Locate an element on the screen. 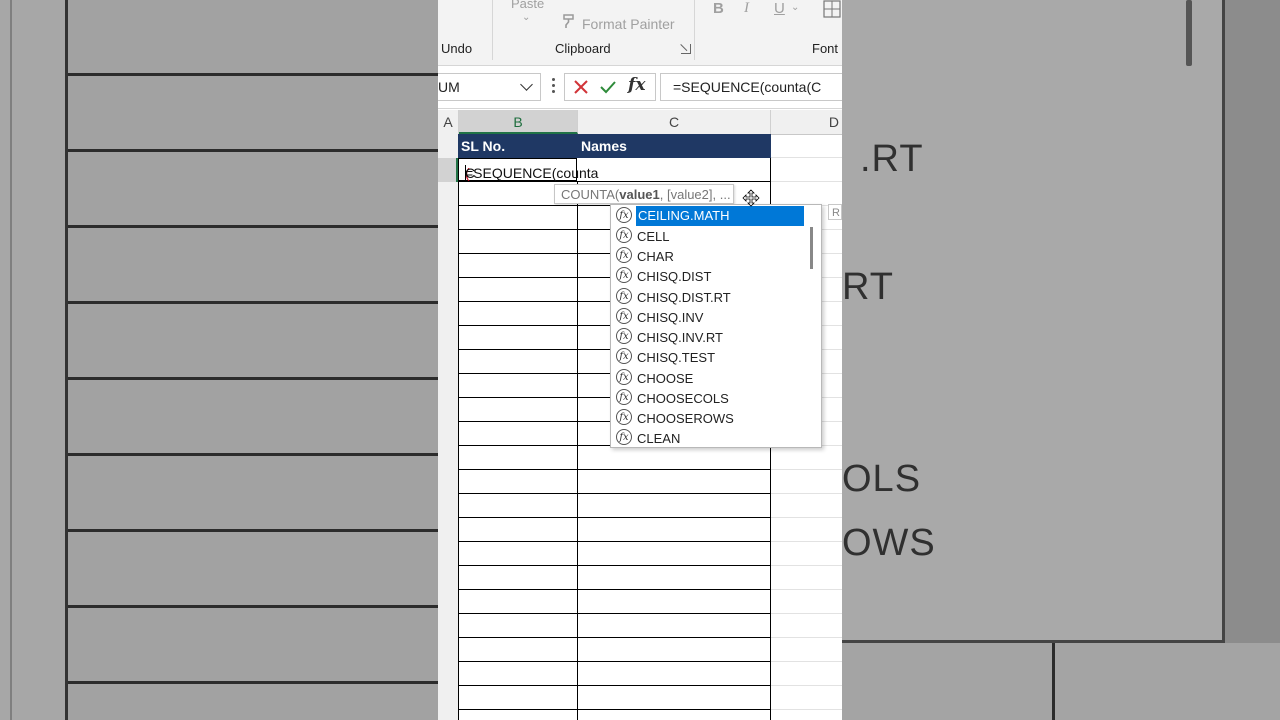 The width and height of the screenshot is (1280, 720). autocomplete-item: fx CHOOSE is located at coordinates (709, 378).